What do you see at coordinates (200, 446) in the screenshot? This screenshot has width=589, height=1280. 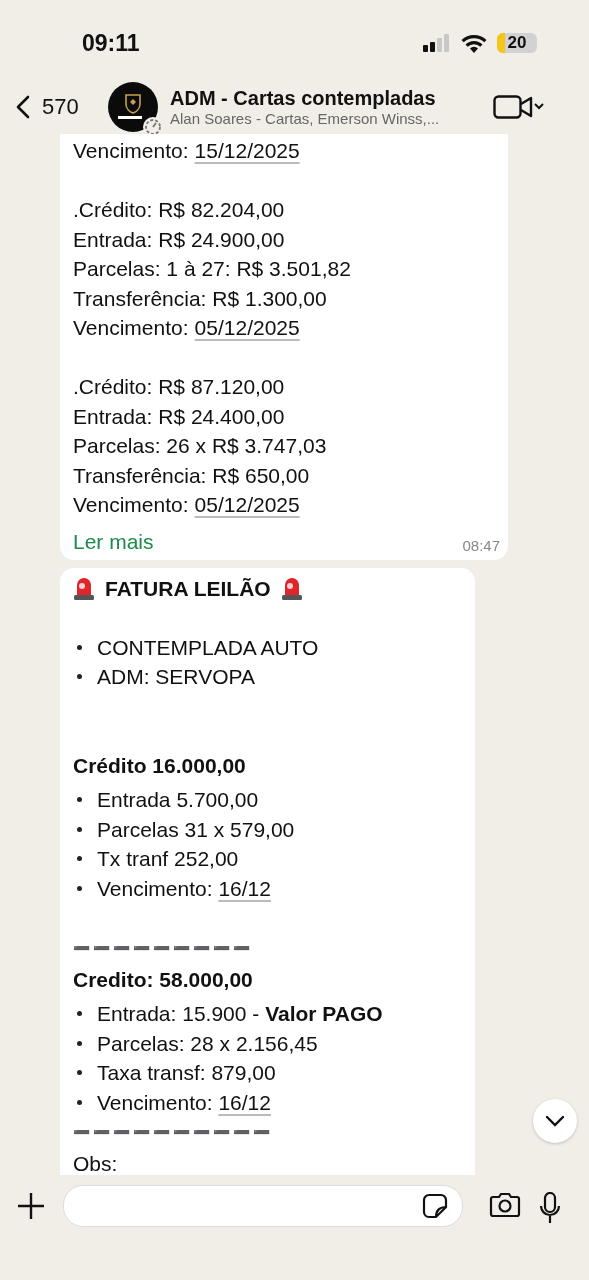 I see `message-line: Parcelas: 26 x R$ 3.747,03` at bounding box center [200, 446].